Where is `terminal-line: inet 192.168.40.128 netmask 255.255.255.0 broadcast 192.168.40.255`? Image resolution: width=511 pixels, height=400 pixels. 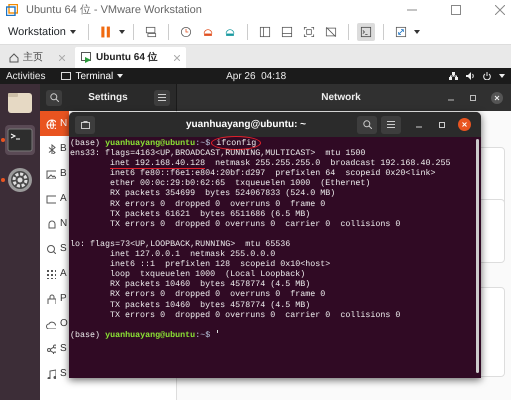 terminal-line: inet 192.168.40.128 netmask 255.255.255.0 broadcast 192.168.40.255 is located at coordinates (280, 163).